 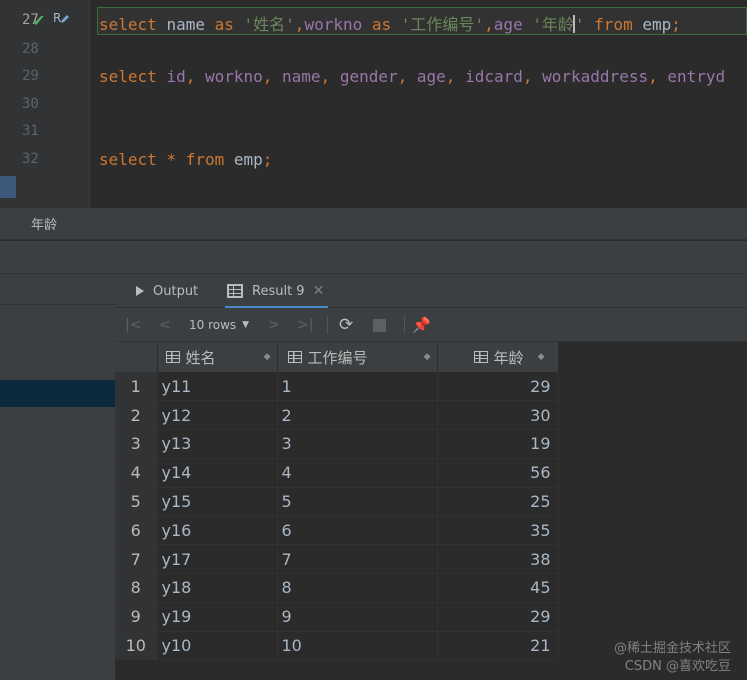 What do you see at coordinates (185, 159) in the screenshot?
I see `code-line-32: select * from emp;` at bounding box center [185, 159].